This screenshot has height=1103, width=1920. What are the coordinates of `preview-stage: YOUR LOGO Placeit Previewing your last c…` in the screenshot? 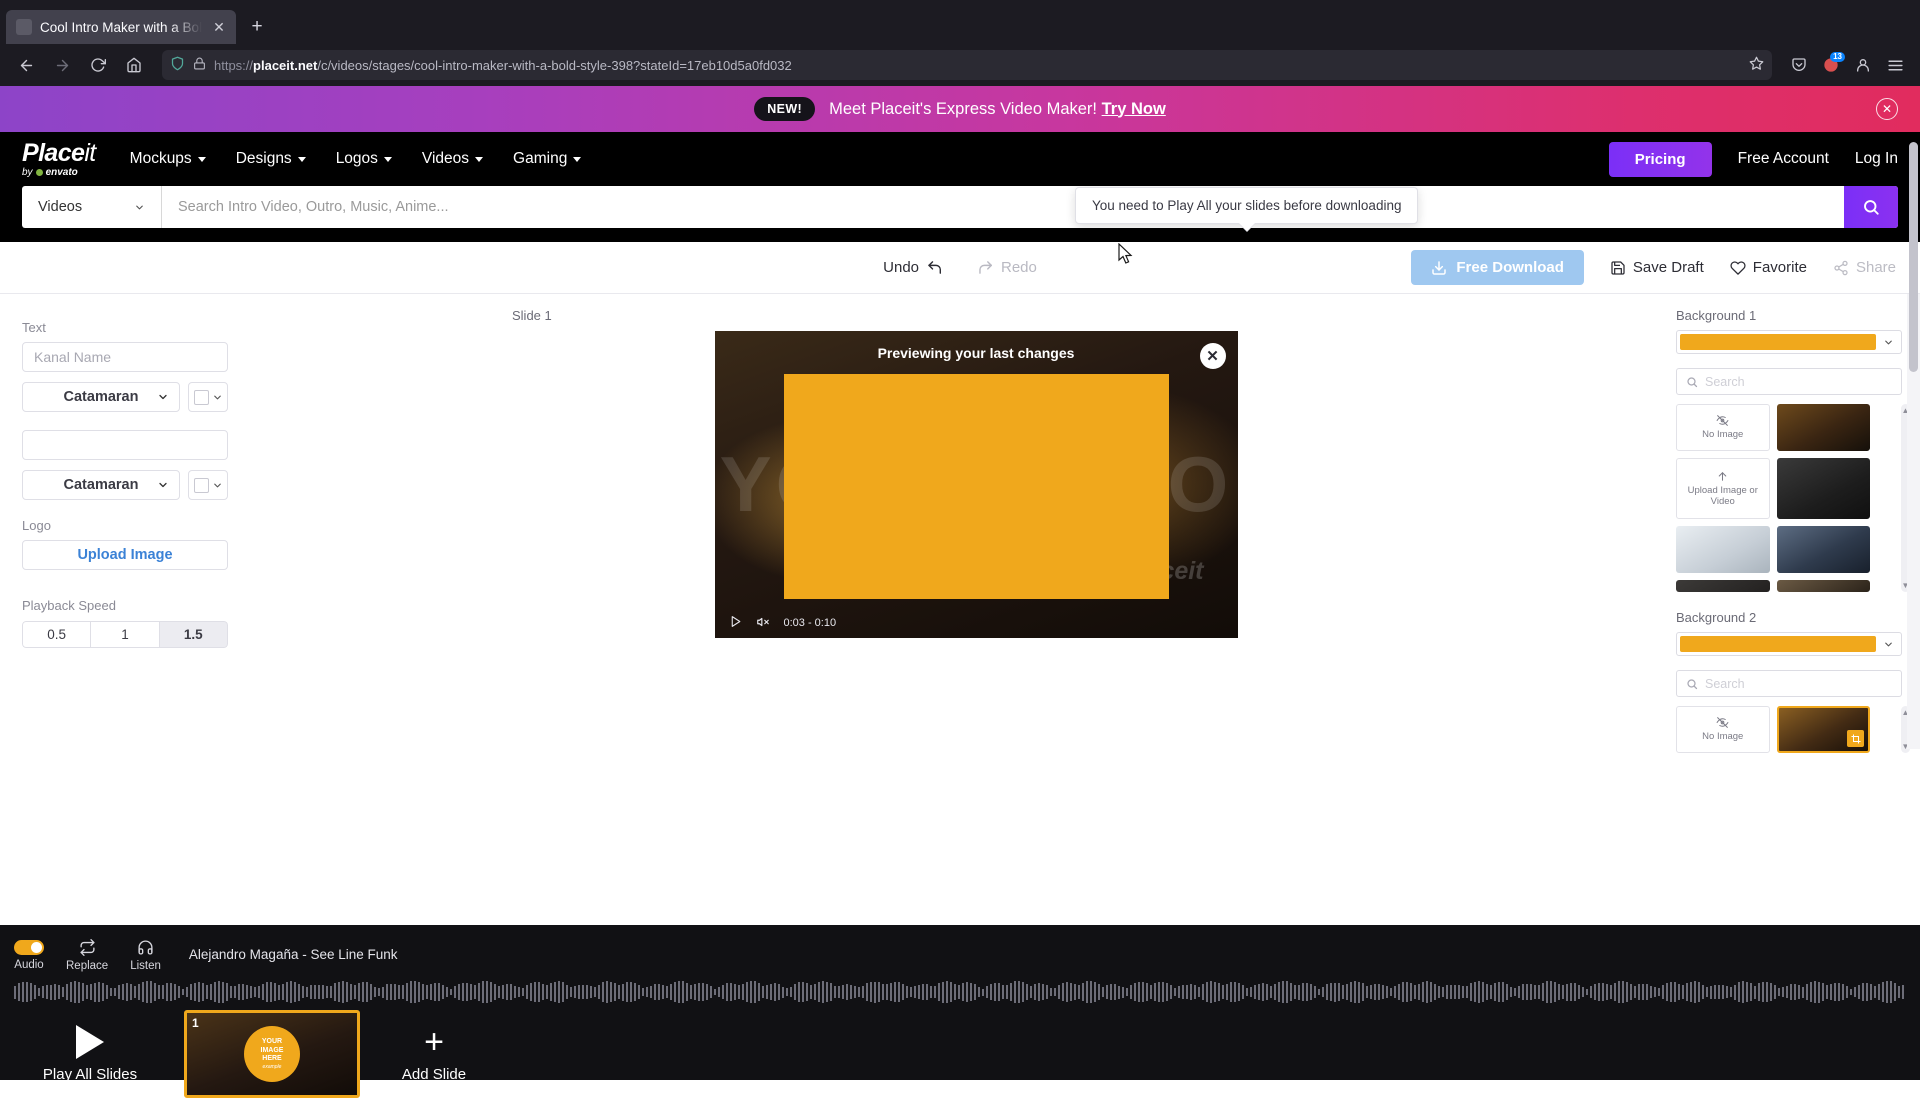 It's located at (976, 484).